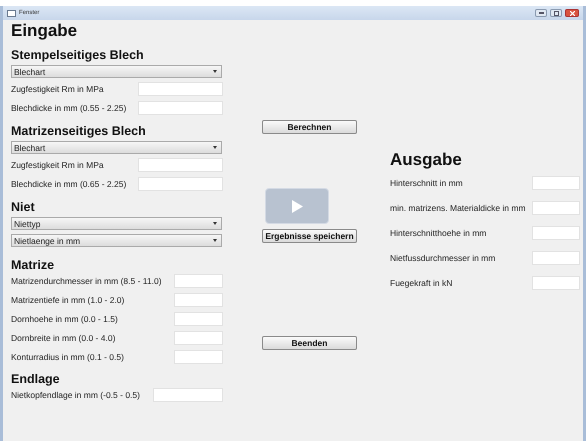 Image resolution: width=586 pixels, height=441 pixels. I want to click on output-label: Hinterschnitthoehe in mm, so click(438, 233).